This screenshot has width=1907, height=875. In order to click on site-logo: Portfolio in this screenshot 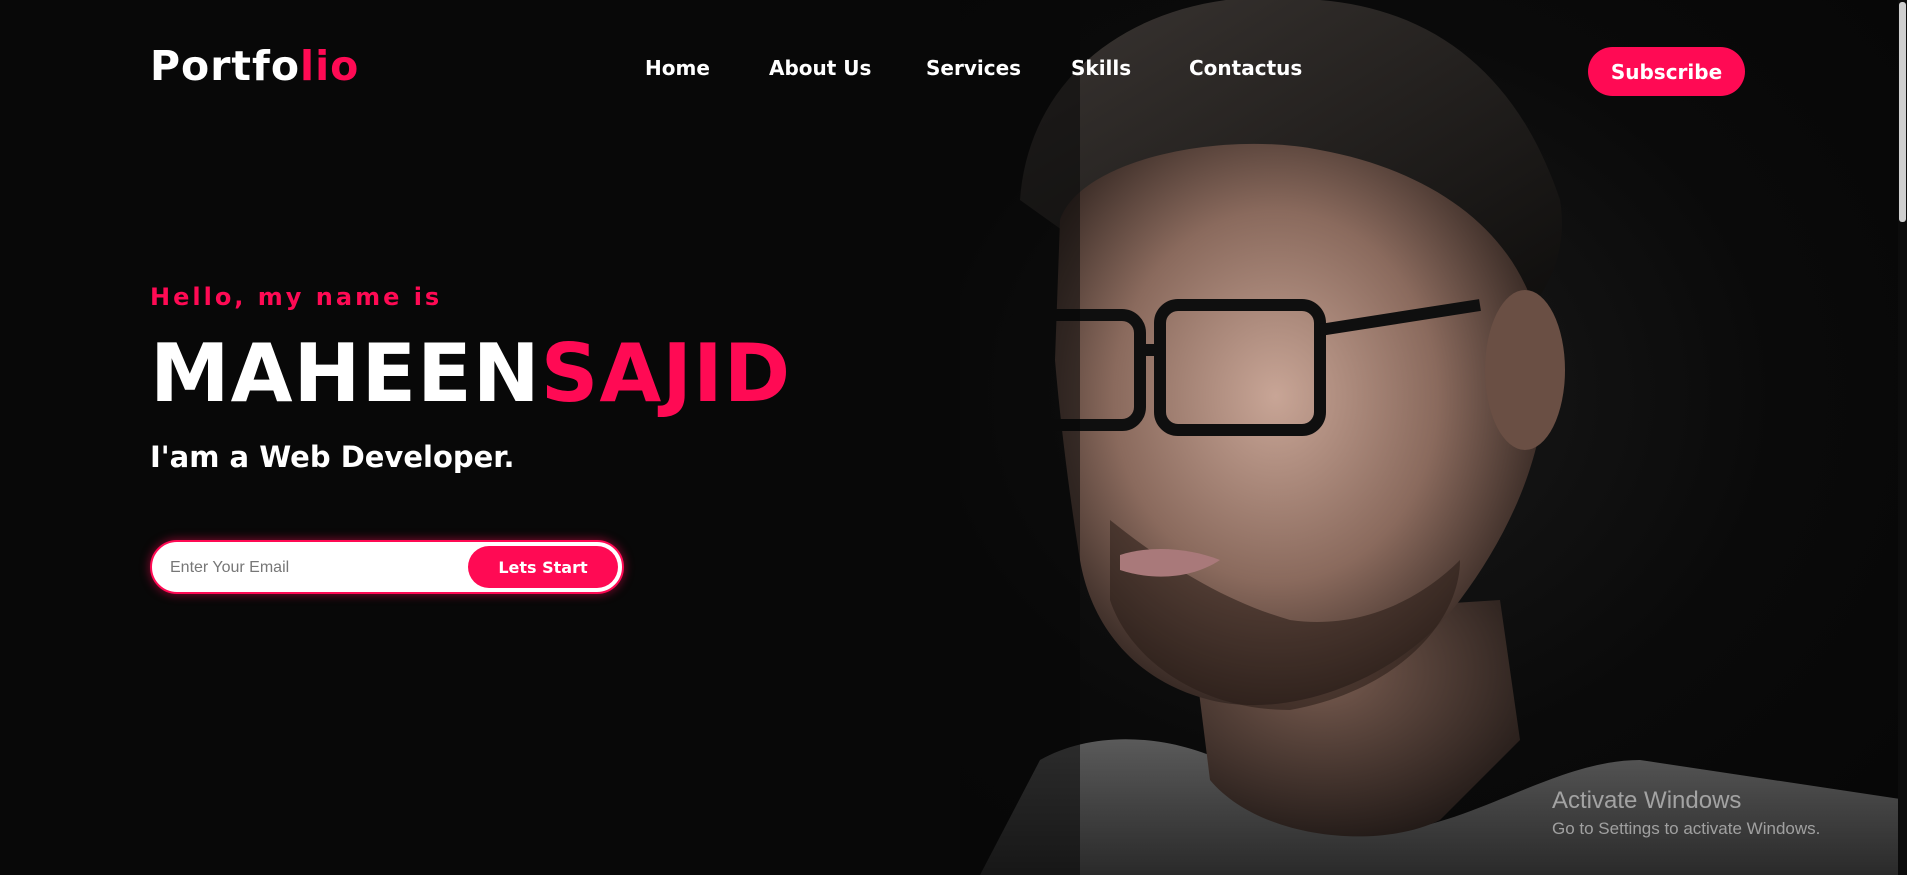, I will do `click(254, 66)`.